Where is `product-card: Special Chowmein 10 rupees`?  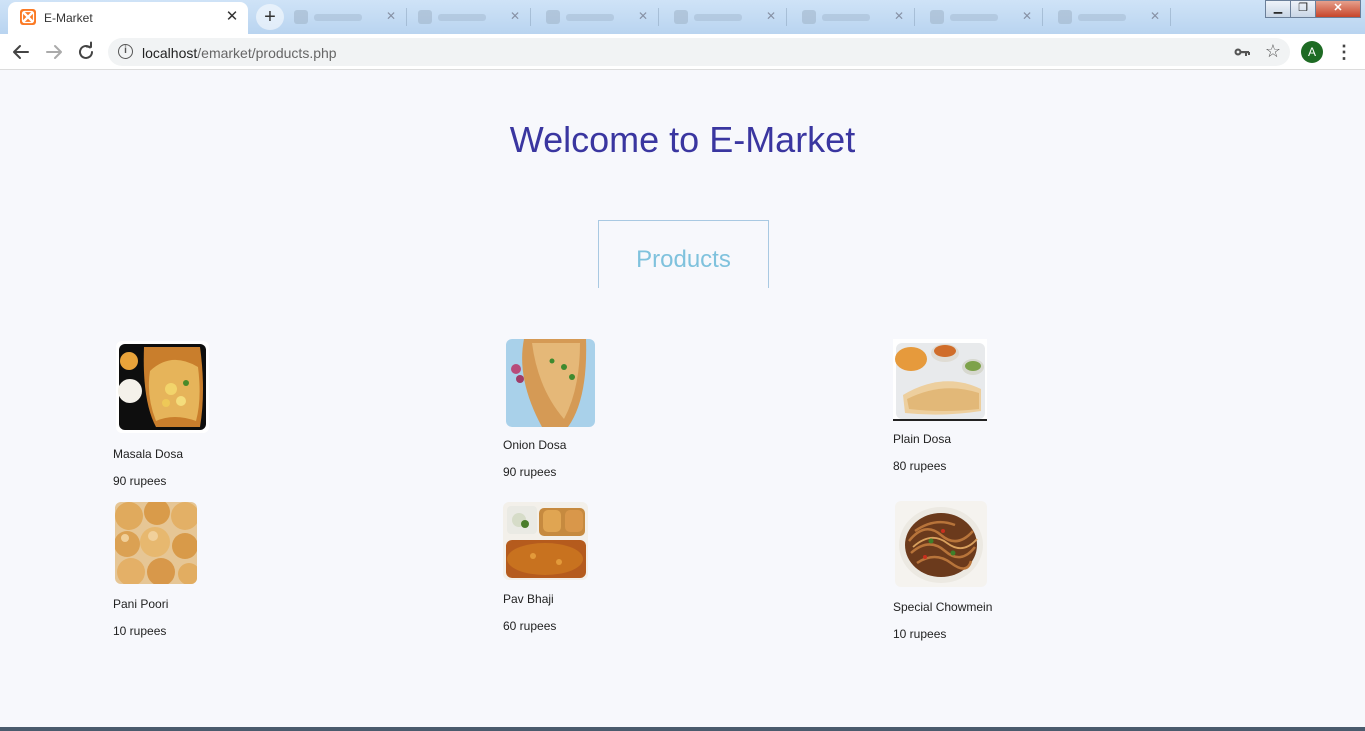
product-card: Special Chowmein 10 rupees is located at coordinates (993, 571).